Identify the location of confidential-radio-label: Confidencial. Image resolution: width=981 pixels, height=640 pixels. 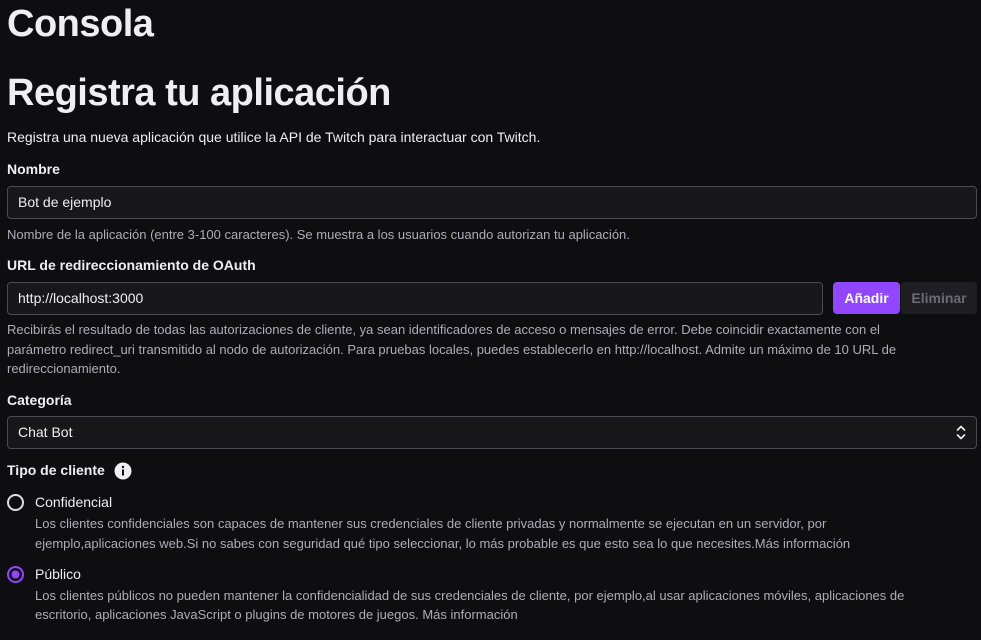
(73, 502).